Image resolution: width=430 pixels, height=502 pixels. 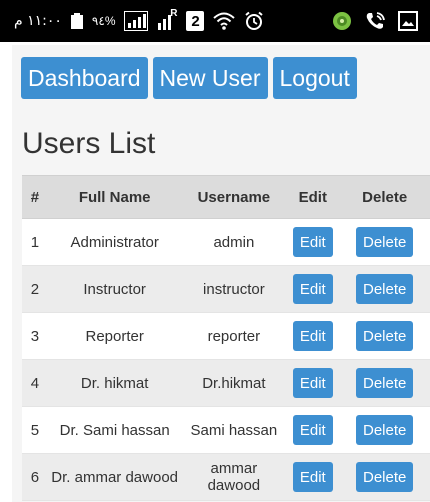 I want to click on row-number: 6, so click(x=35, y=477).